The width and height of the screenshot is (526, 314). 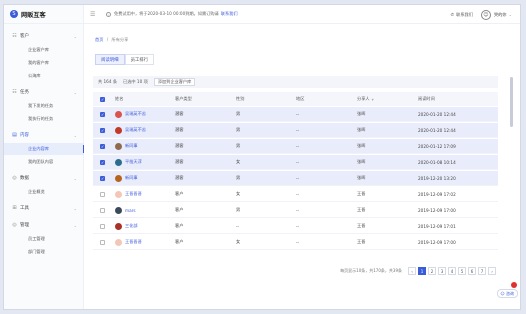 I want to click on header-sharer: 分享人 ▾, so click(x=365, y=99).